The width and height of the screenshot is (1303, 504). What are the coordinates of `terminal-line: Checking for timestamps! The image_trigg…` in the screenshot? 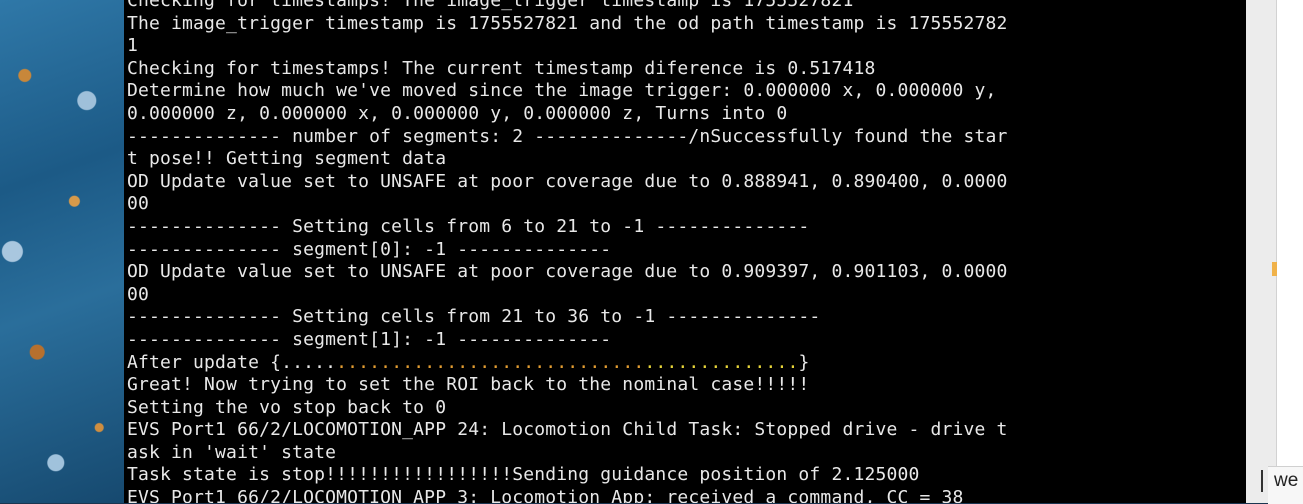 It's located at (490, 5).